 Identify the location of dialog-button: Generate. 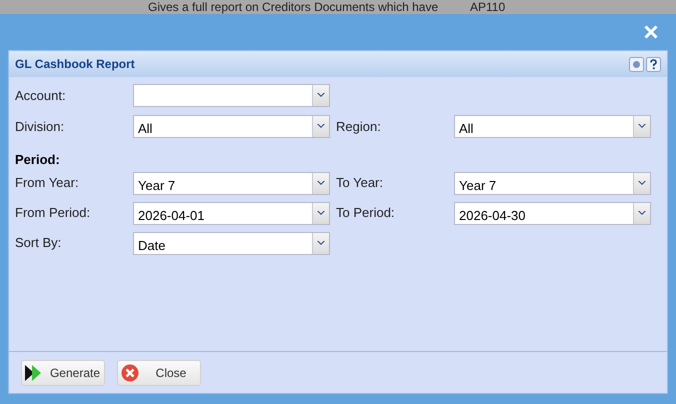
(63, 373).